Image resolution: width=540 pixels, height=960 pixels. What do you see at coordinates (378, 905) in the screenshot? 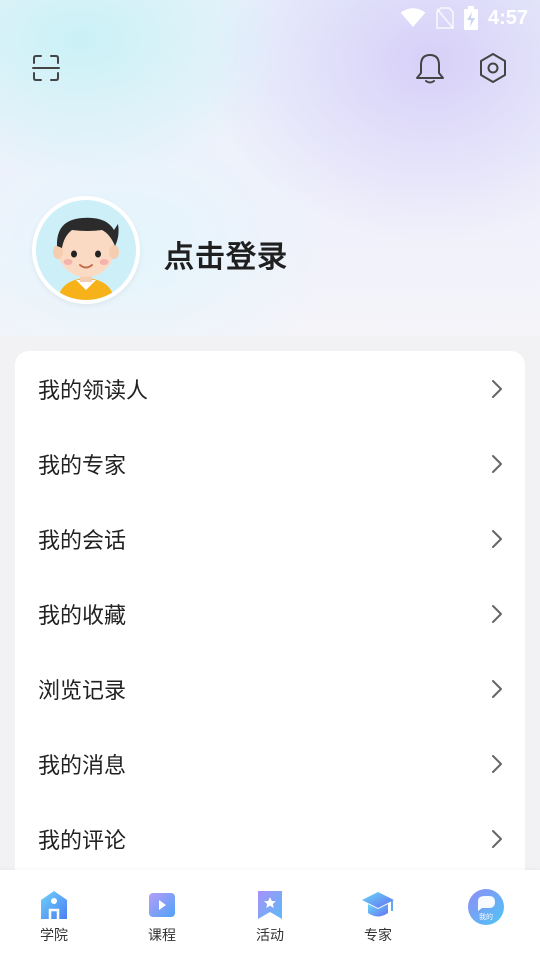
I see `expert-icon` at bounding box center [378, 905].